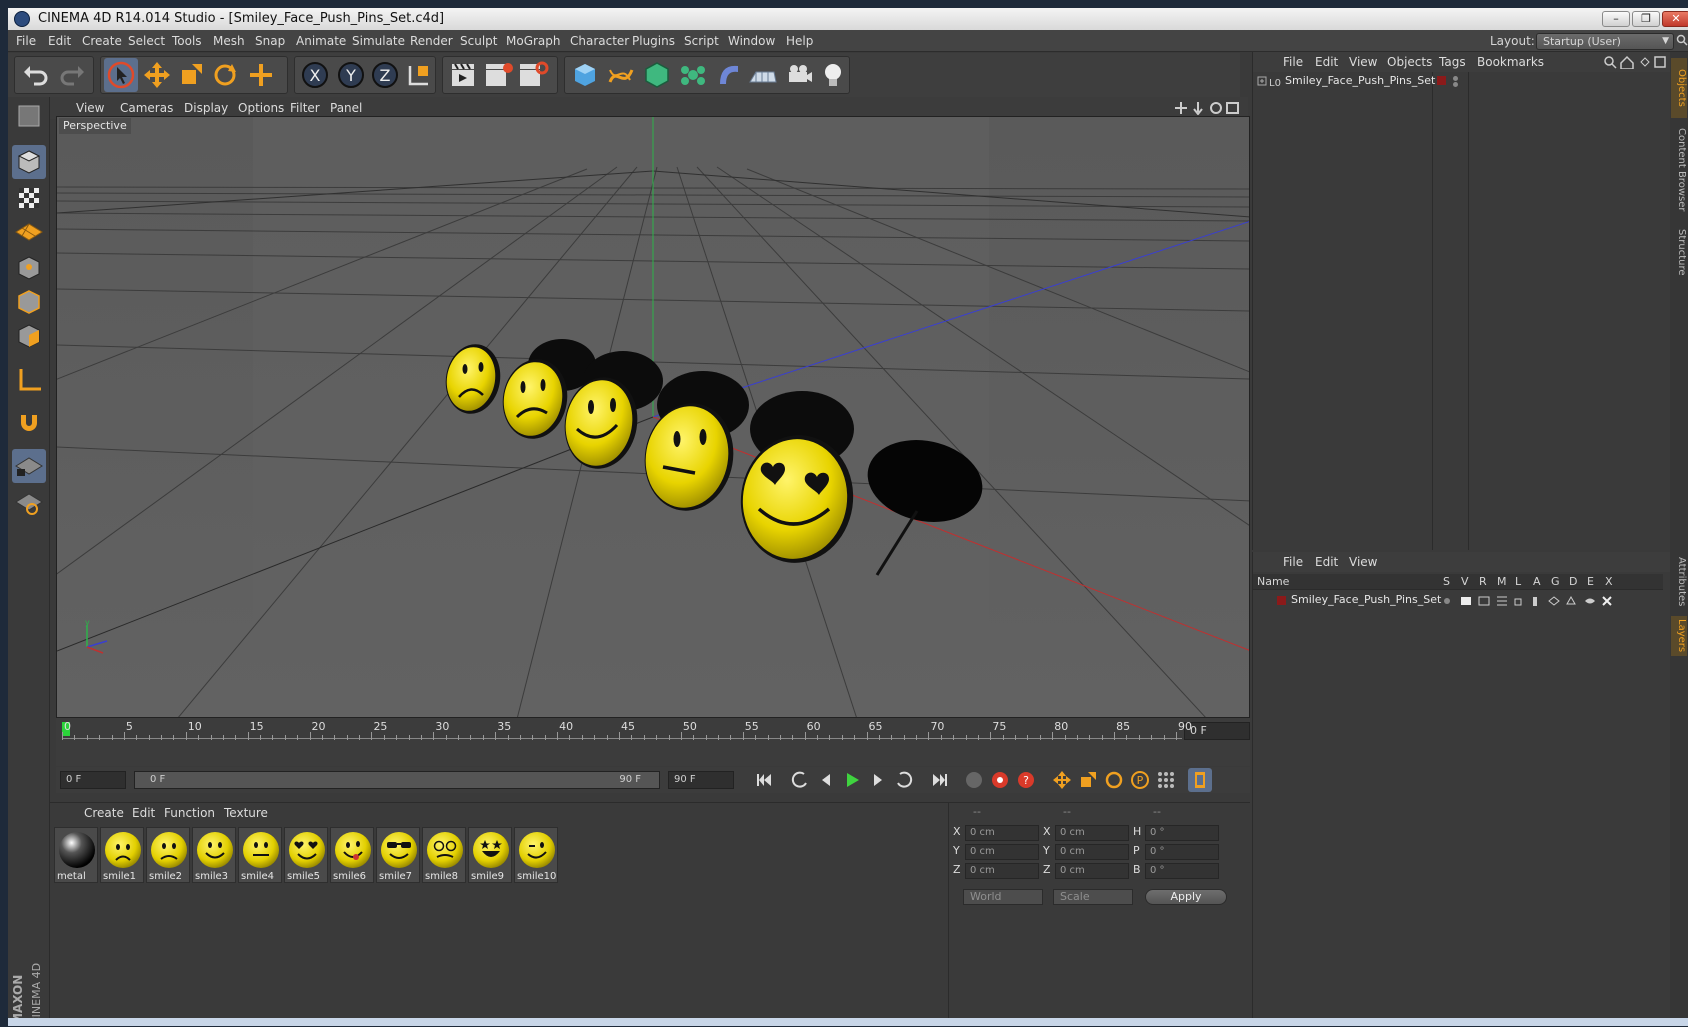  I want to click on layer-col-deformers: D, so click(1573, 581).